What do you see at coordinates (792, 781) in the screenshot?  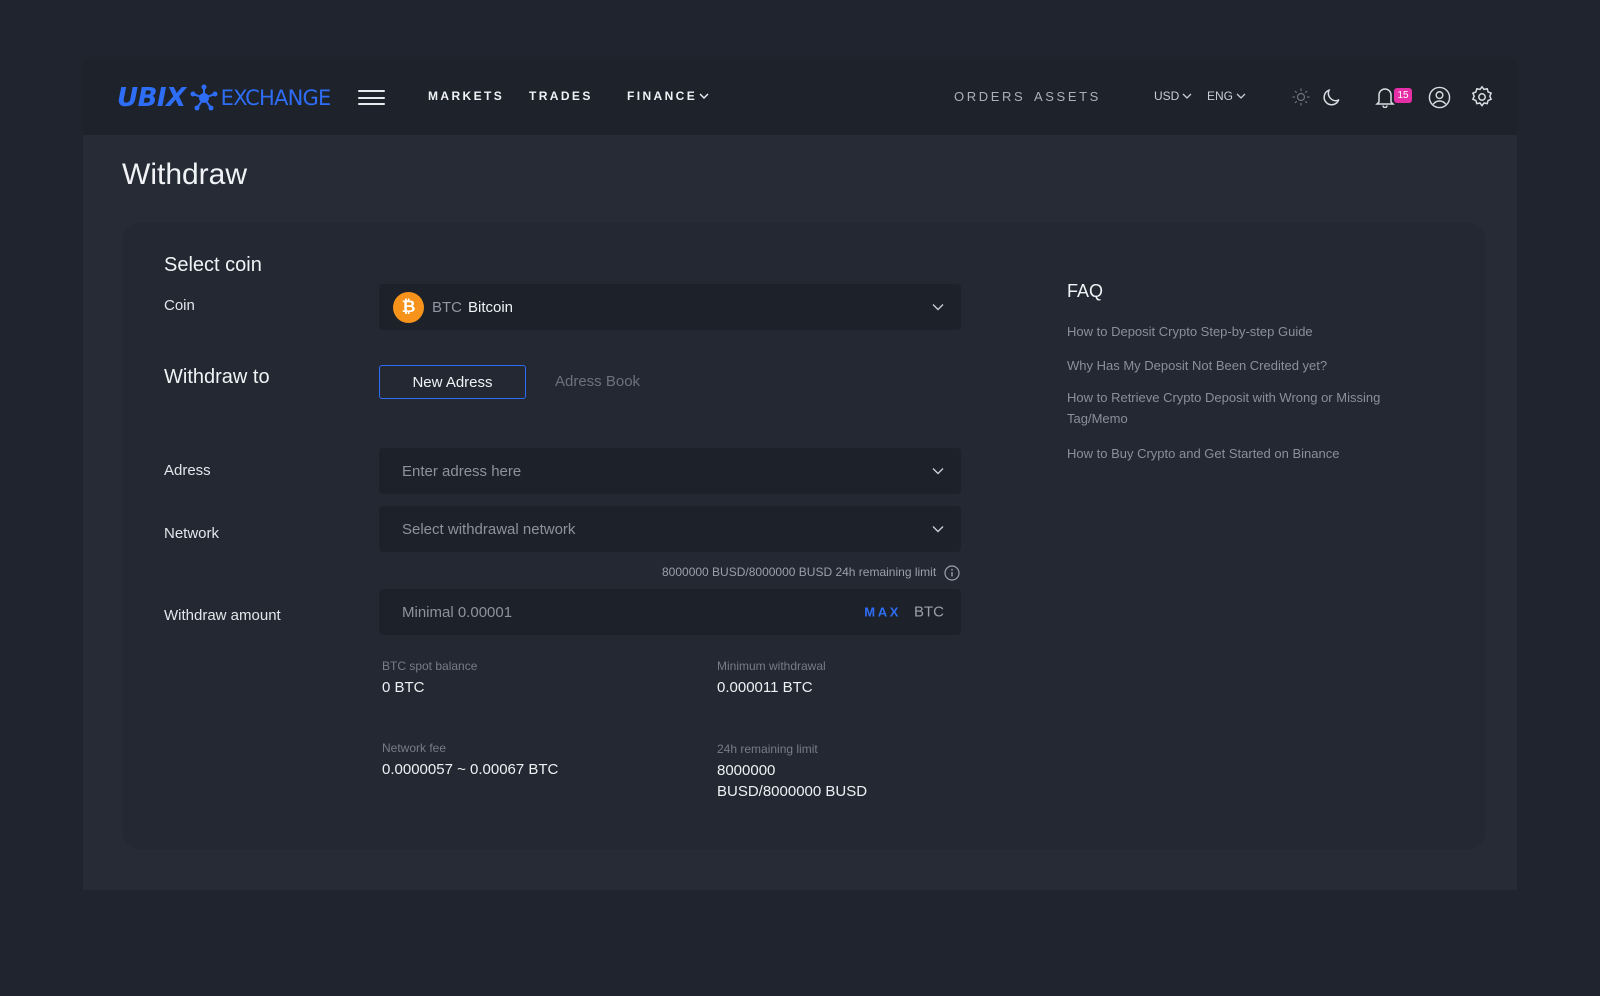 I see `remaining-limit-value: 8000000 BUSD/8000000 BUSD` at bounding box center [792, 781].